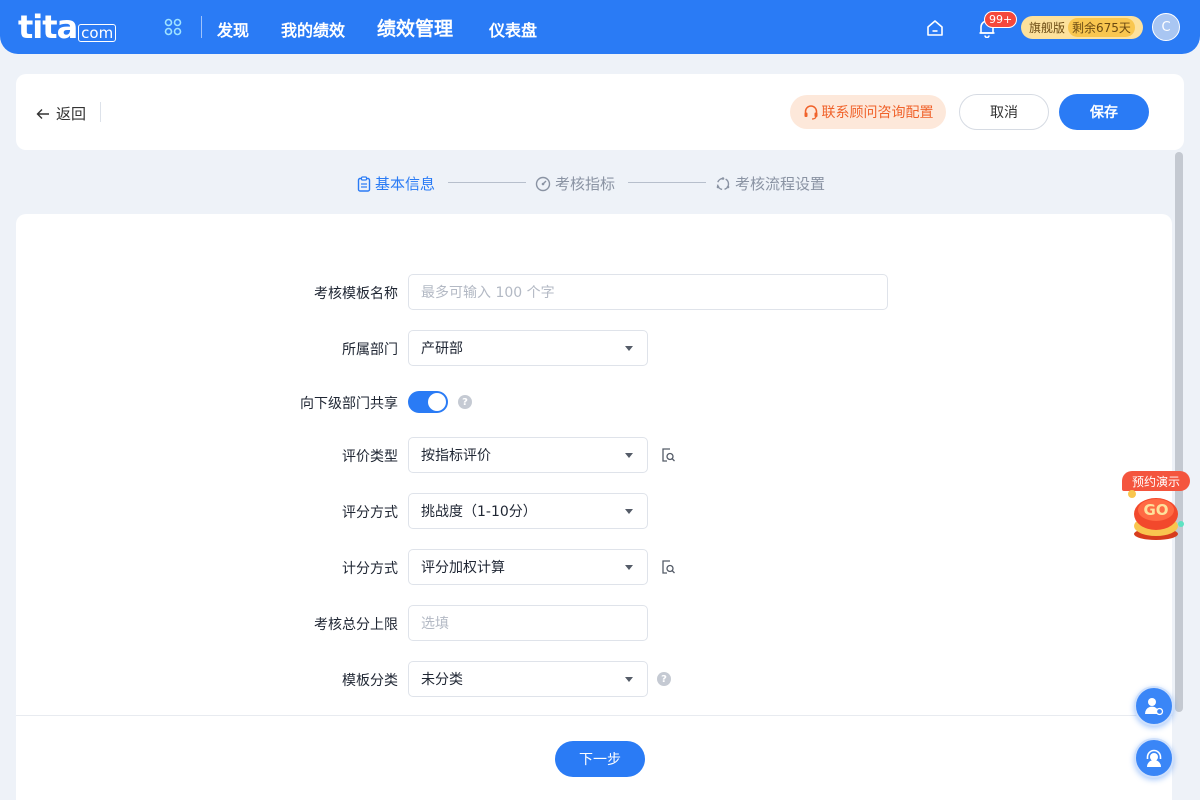  What do you see at coordinates (71, 114) in the screenshot?
I see `back-label: 返回` at bounding box center [71, 114].